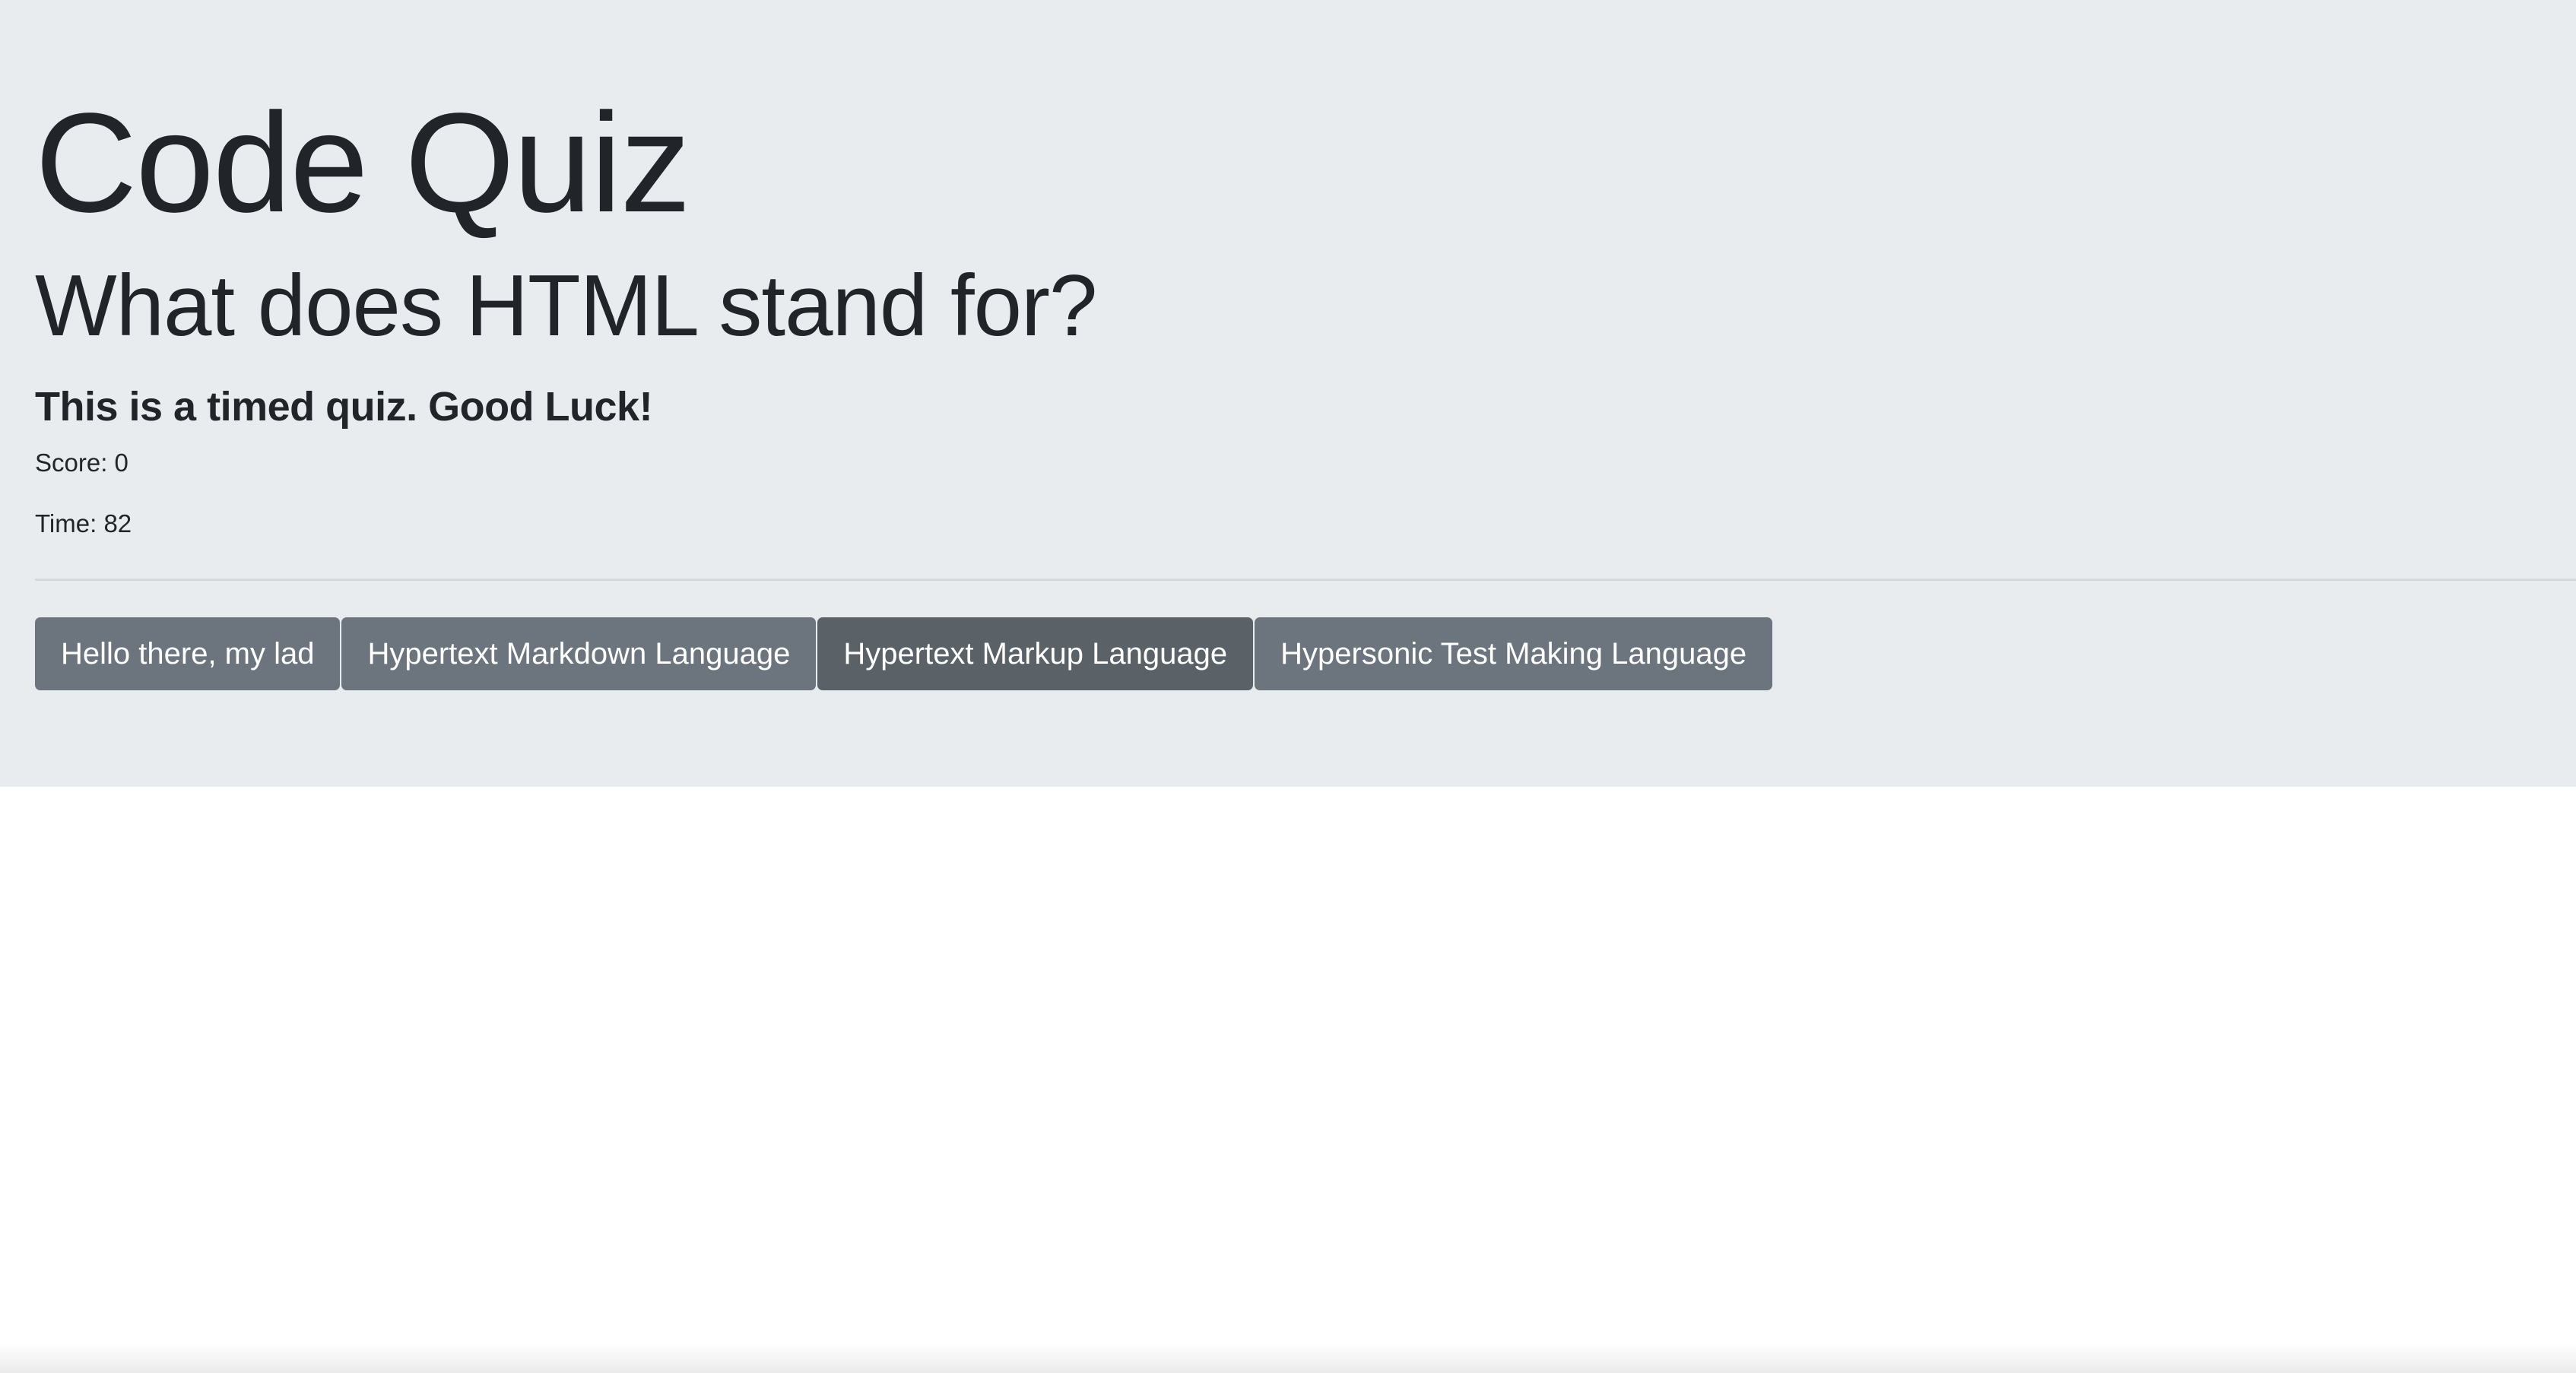 The width and height of the screenshot is (2576, 1373). What do you see at coordinates (1514, 653) in the screenshot?
I see `answer-button-4: Hypersonic Test Making Language` at bounding box center [1514, 653].